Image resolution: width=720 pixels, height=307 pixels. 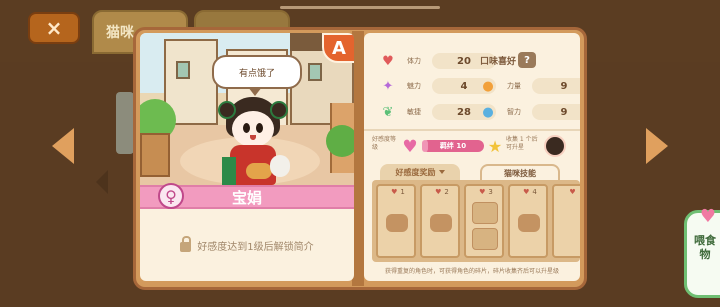 I want to click on grade-badge: A, so click(x=338, y=48).